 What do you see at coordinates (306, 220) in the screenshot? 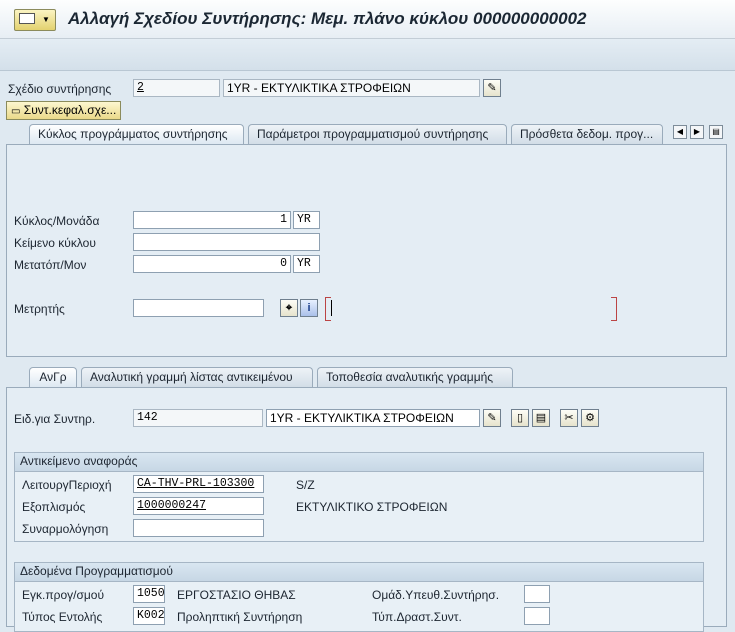
I see `cycle-unit-input: YR` at bounding box center [306, 220].